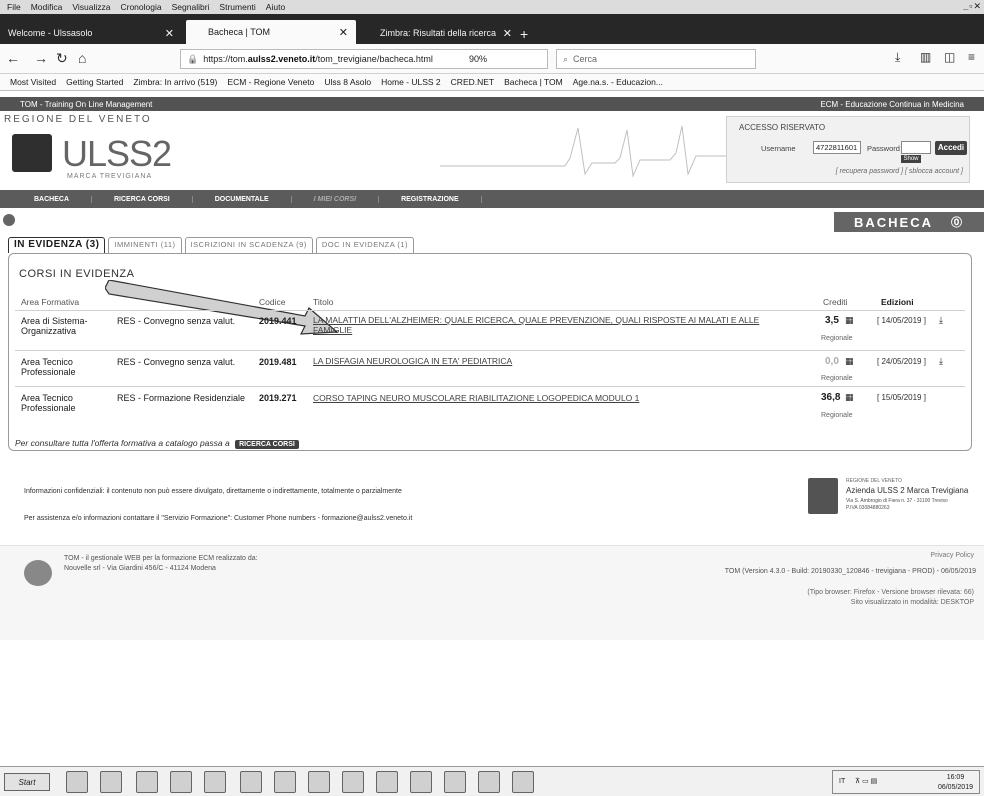 This screenshot has width=984, height=796. I want to click on home-icon: ⌂, so click(82, 58).